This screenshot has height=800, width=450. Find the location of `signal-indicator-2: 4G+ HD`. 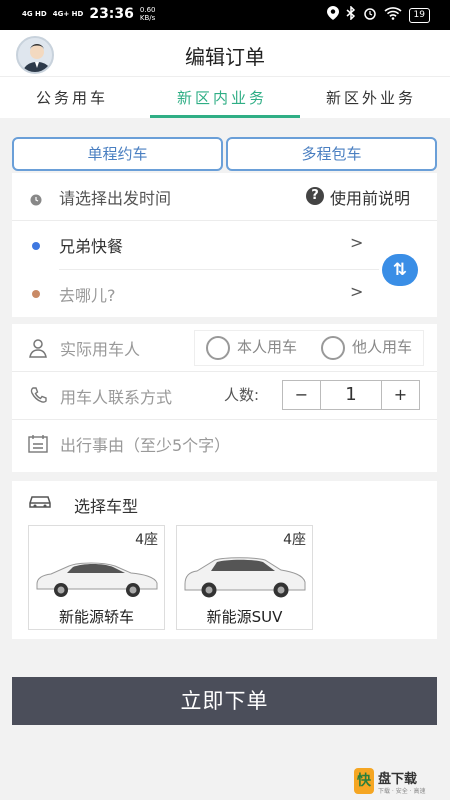

signal-indicator-2: 4G+ HD is located at coordinates (68, 14).